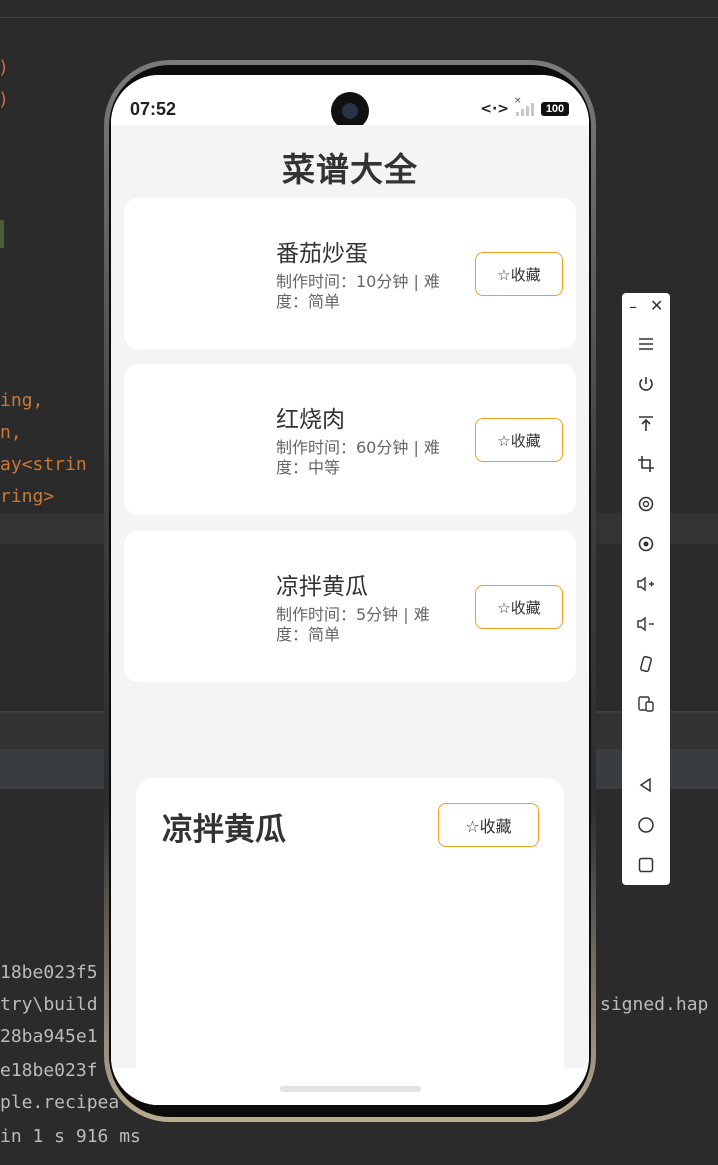 This screenshot has width=718, height=1165. I want to click on signal-icon: ×, so click(525, 106).